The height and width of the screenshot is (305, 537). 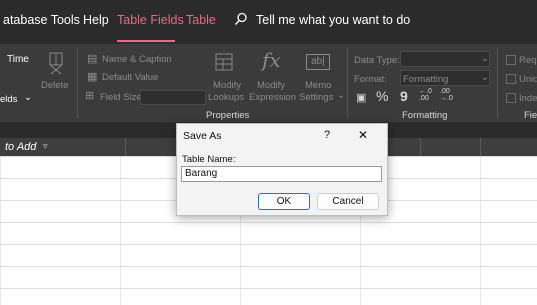 I want to click on field-size-input, so click(x=173, y=97).